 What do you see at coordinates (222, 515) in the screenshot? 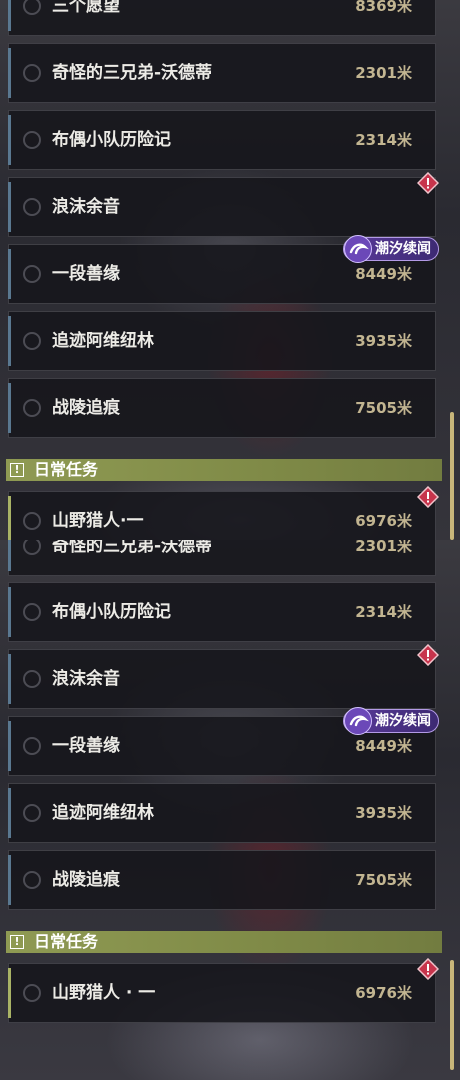
I see `quest-row-daily: 山野猎人·一 6976米` at bounding box center [222, 515].